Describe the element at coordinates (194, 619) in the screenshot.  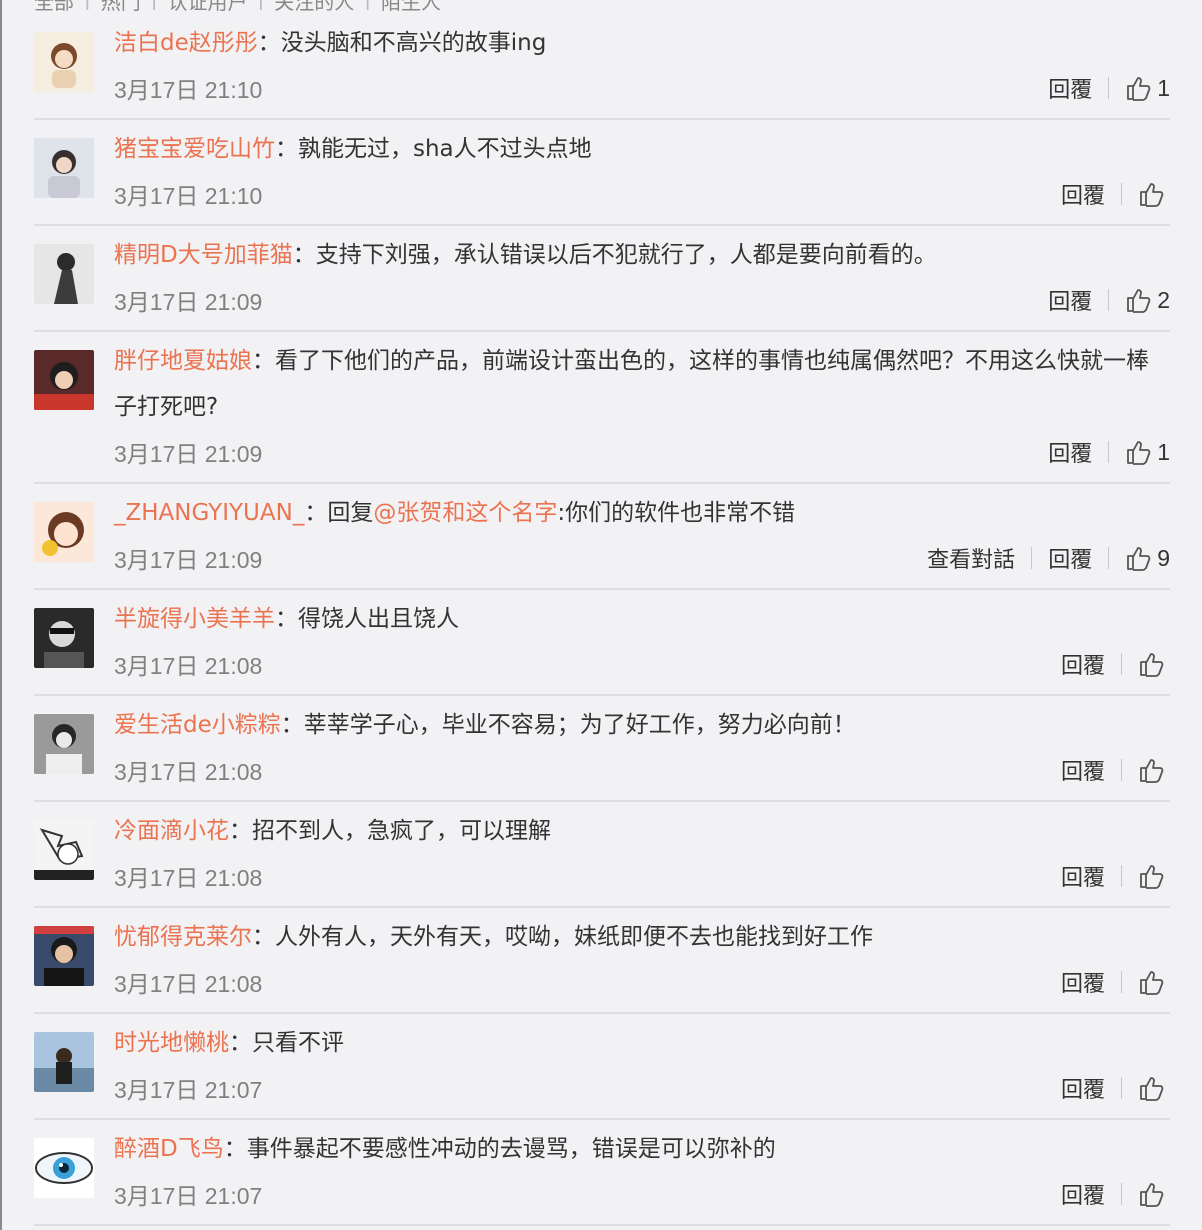
I see `comment-username: 半旋得小美羊羊` at that location.